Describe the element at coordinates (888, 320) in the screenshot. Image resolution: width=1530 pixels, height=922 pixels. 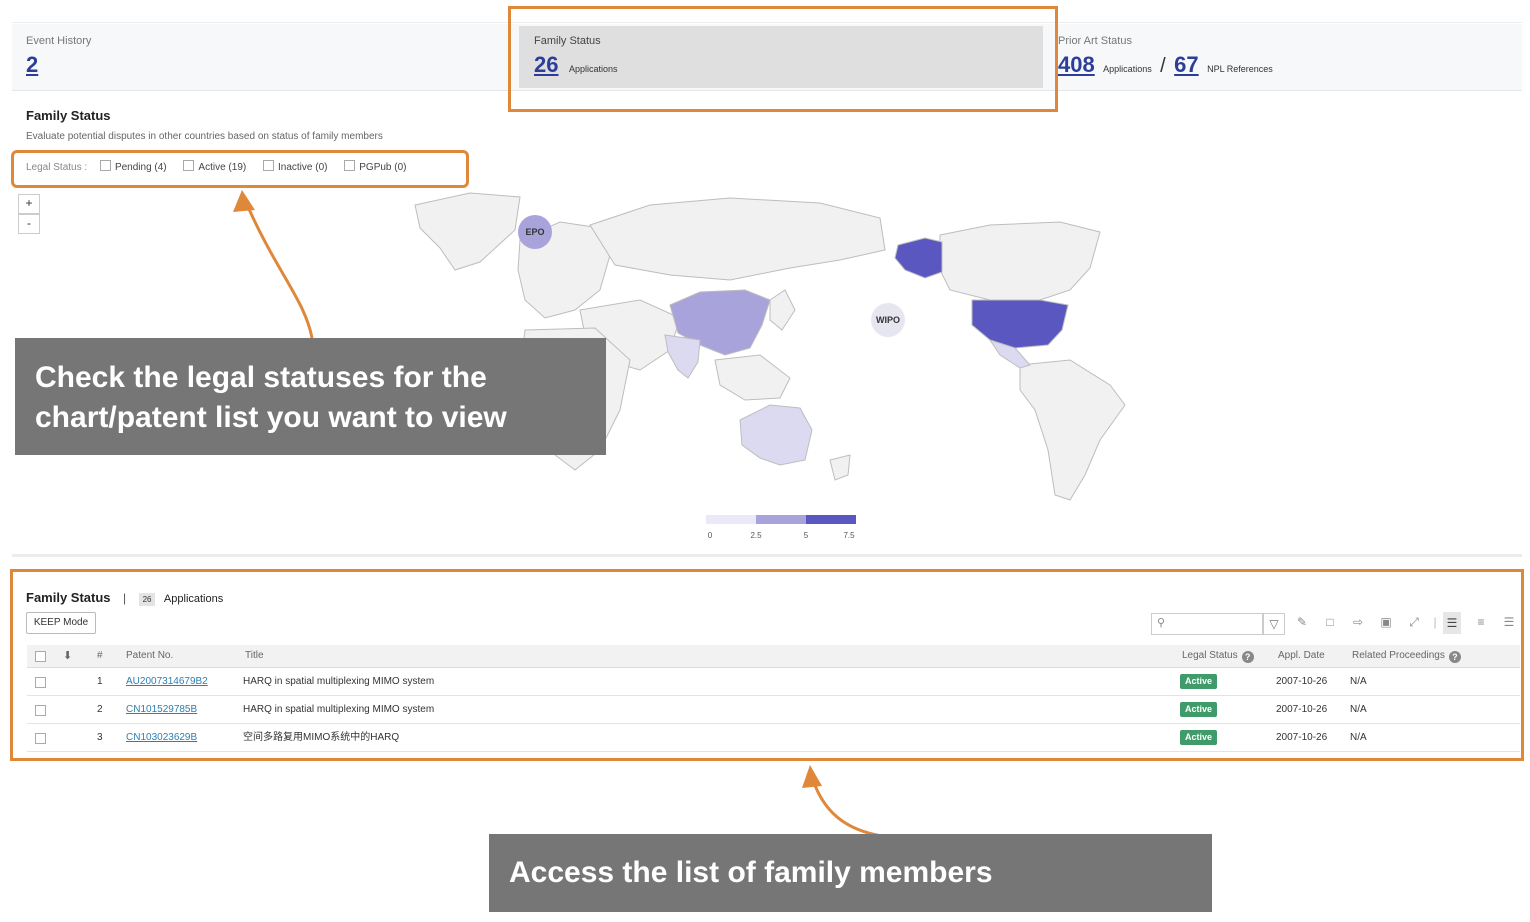
I see `map-bubble-wipo-label: WIPO` at that location.